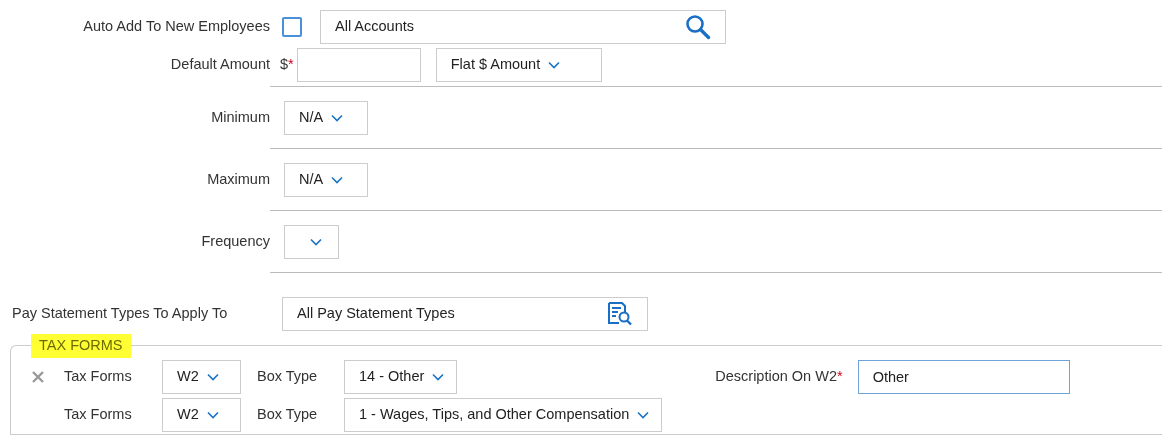 The image size is (1162, 437). I want to click on document-search-icon, so click(620, 314).